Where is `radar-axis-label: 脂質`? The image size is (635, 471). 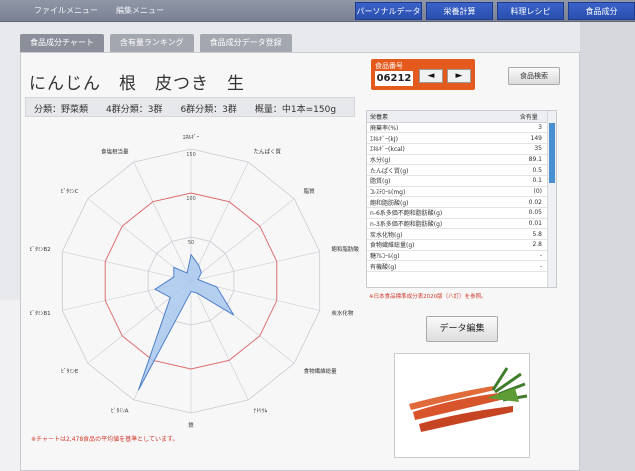 radar-axis-label: 脂質 is located at coordinates (310, 191).